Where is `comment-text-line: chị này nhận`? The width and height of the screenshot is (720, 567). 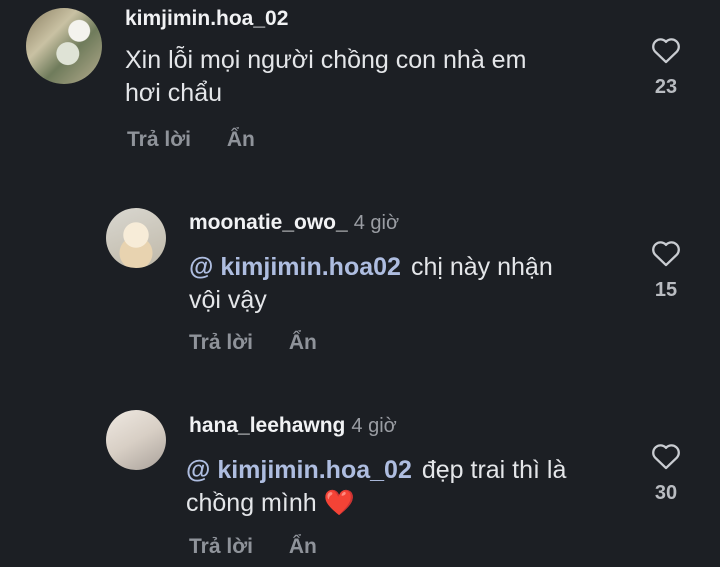 comment-text-line: chị này nhận is located at coordinates (481, 267).